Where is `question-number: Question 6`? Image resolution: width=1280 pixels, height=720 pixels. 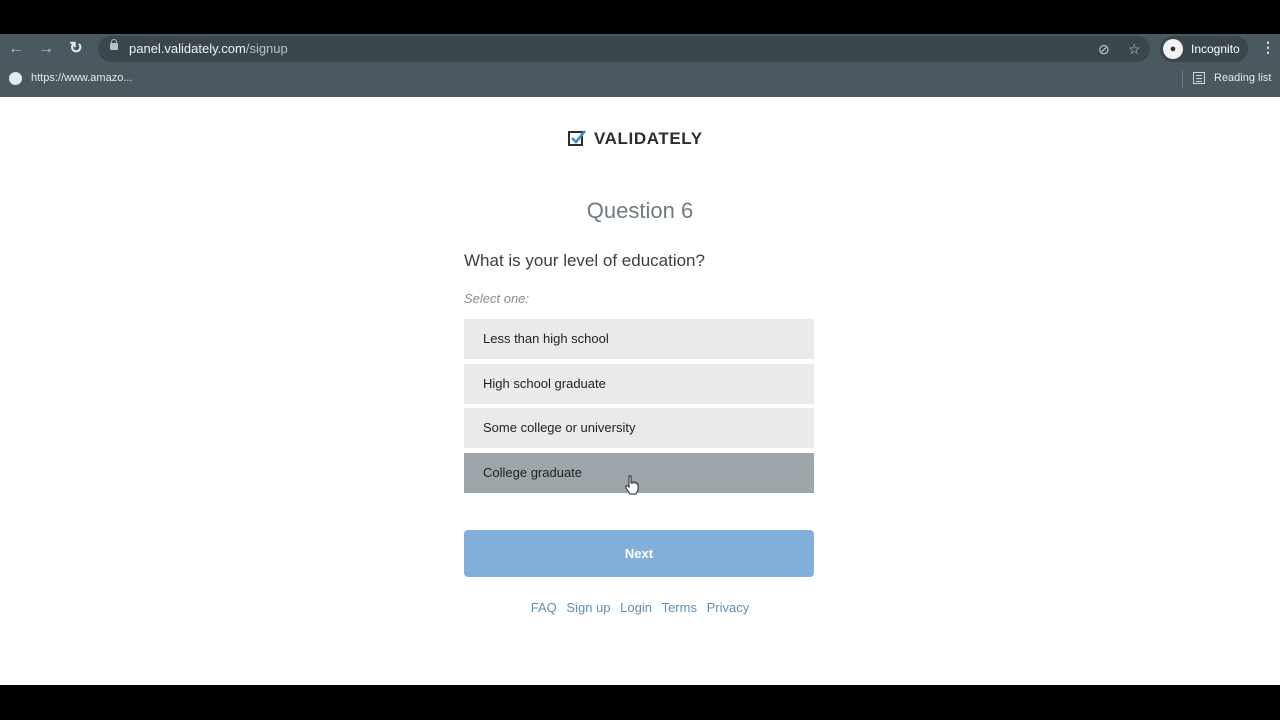 question-number: Question 6 is located at coordinates (640, 210).